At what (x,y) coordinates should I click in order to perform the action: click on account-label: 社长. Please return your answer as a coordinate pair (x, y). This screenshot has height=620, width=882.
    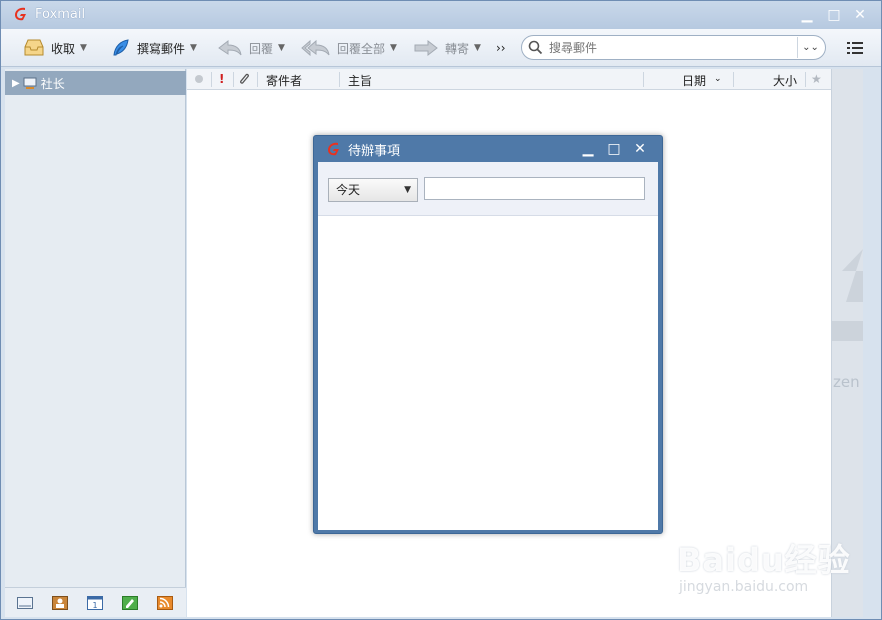
    Looking at the image, I should click on (52, 83).